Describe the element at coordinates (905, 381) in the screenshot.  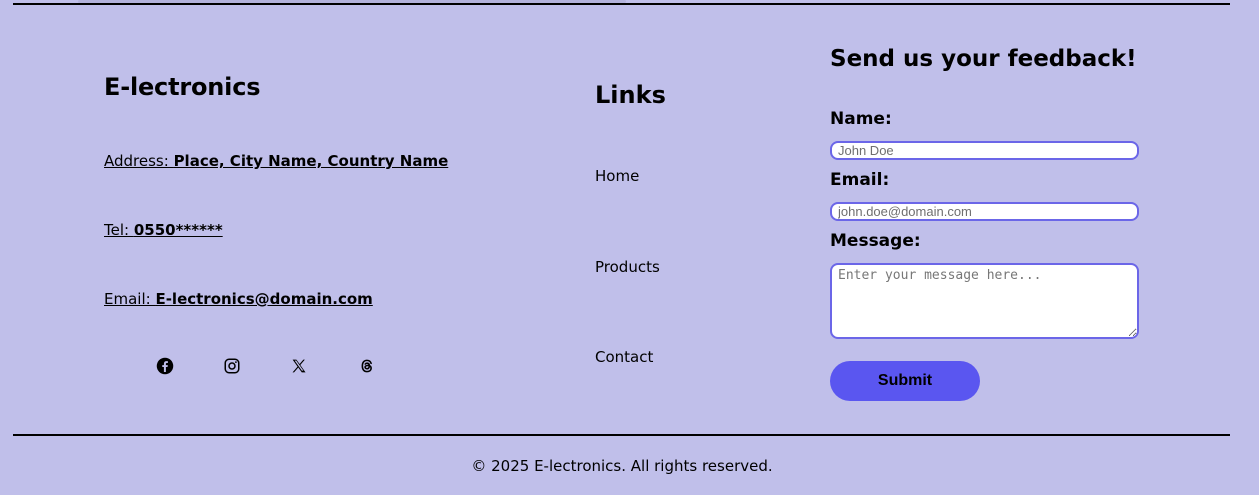
I see `submit-button: Submit` at that location.